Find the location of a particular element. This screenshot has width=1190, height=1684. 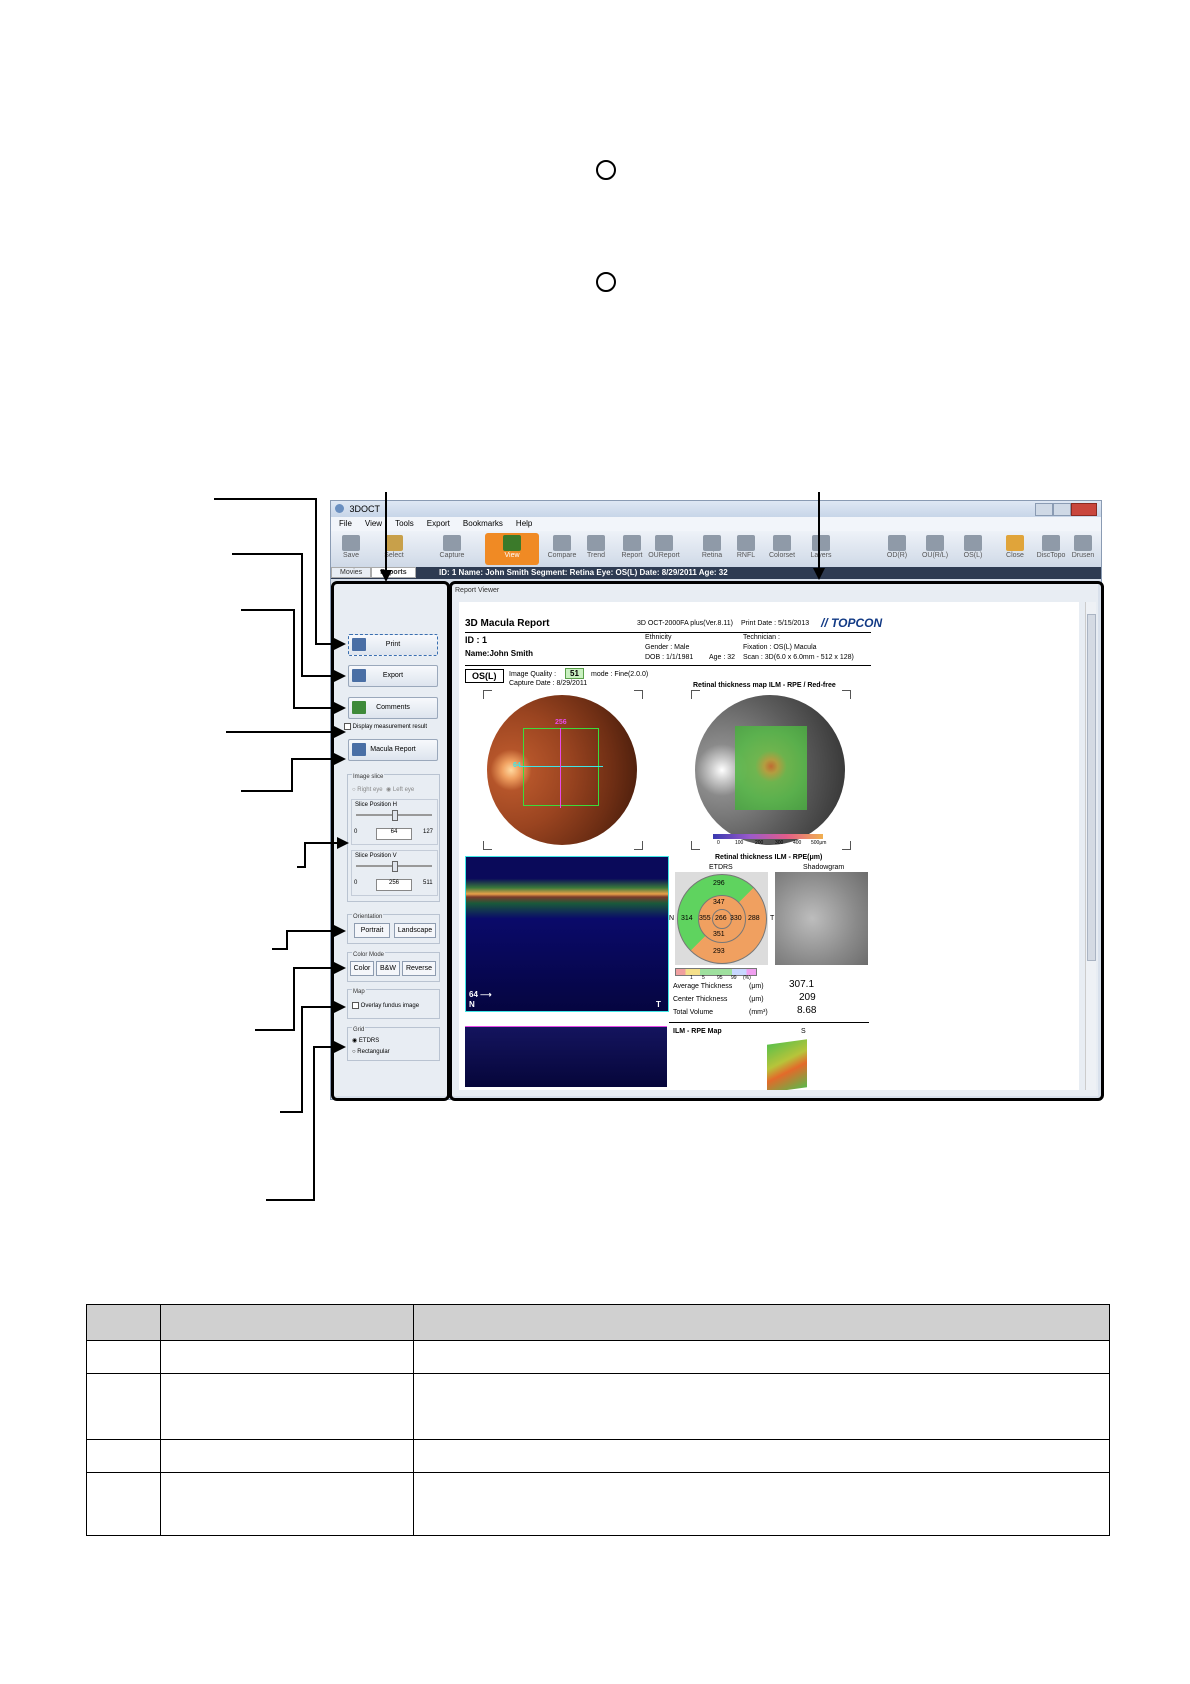

toolbar-label: Drusen is located at coordinates (1083, 555).